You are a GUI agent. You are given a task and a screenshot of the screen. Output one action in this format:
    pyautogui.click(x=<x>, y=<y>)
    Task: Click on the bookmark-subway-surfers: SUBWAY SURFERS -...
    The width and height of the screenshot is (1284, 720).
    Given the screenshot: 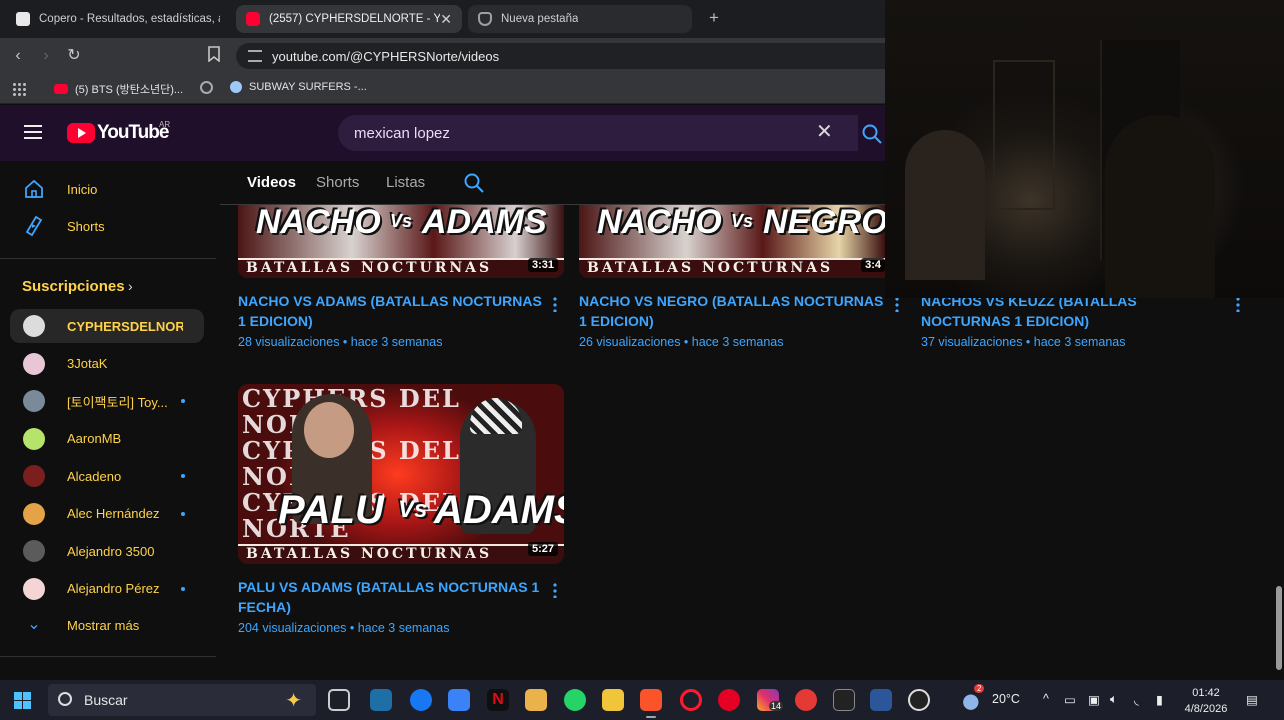 What is the action you would take?
    pyautogui.click(x=298, y=87)
    